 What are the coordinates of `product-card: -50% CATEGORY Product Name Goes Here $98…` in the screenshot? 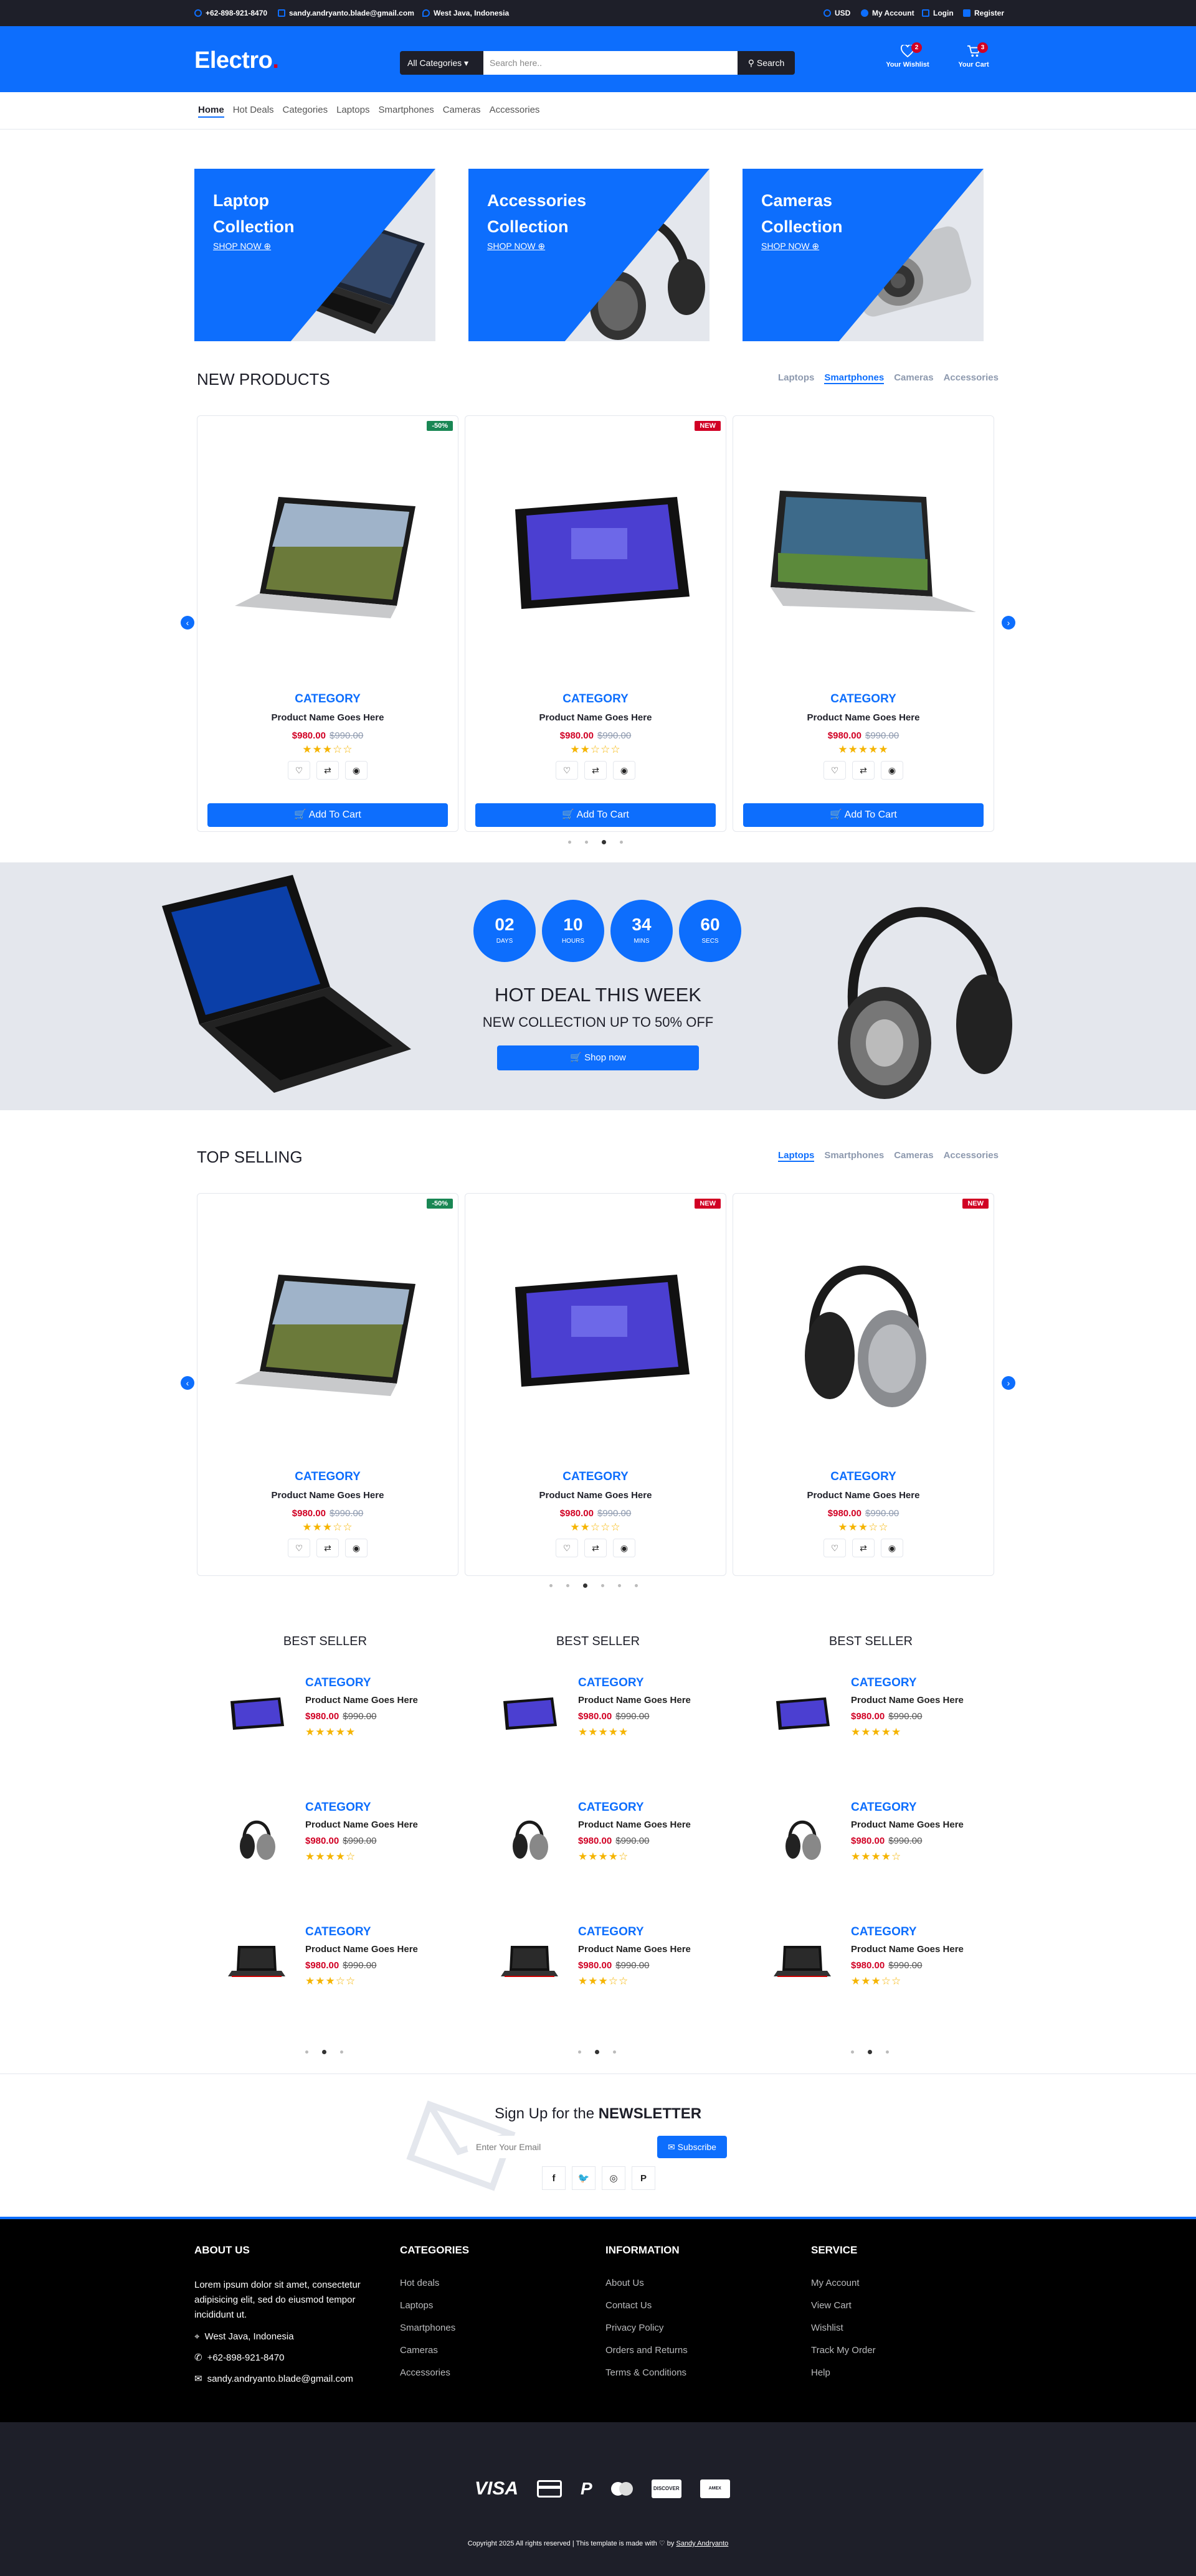 It's located at (327, 1384).